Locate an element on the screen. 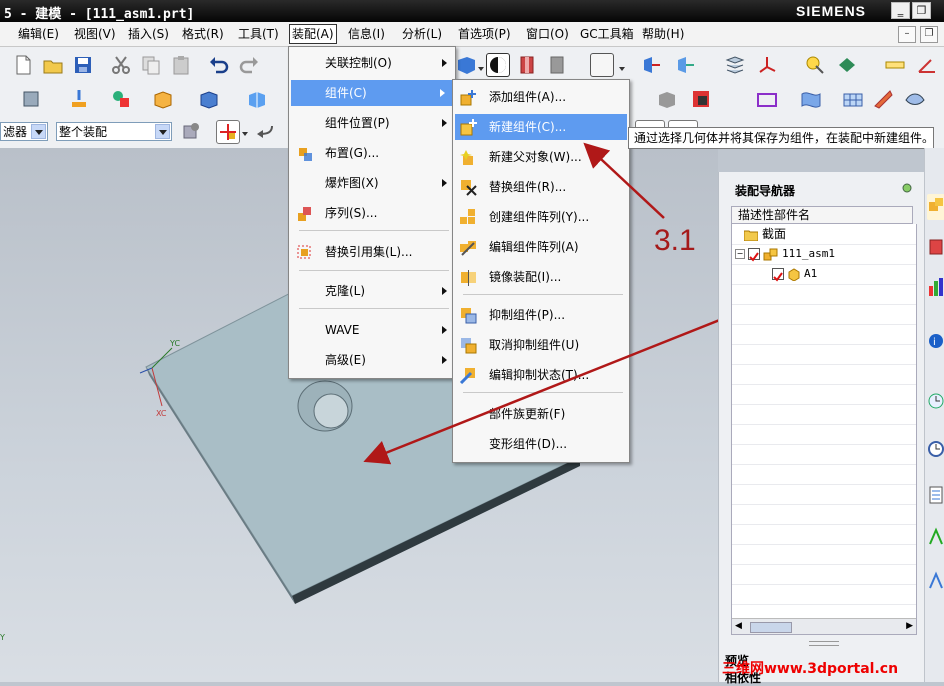  menu-item-wave: WAVE is located at coordinates (372, 330).